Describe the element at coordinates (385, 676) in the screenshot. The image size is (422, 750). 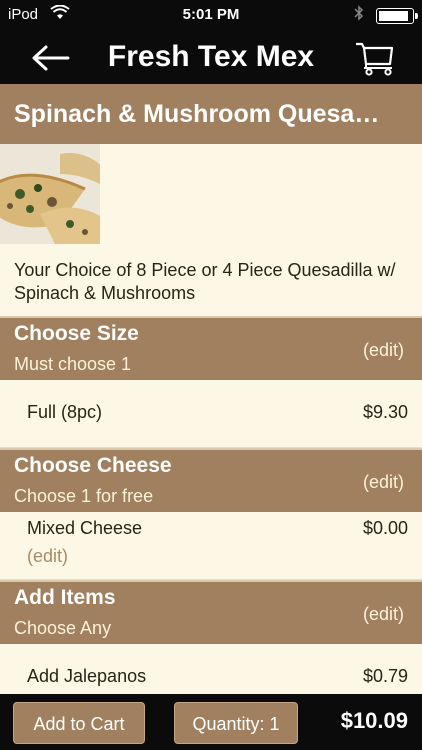
I see `option-price: $0.79` at that location.